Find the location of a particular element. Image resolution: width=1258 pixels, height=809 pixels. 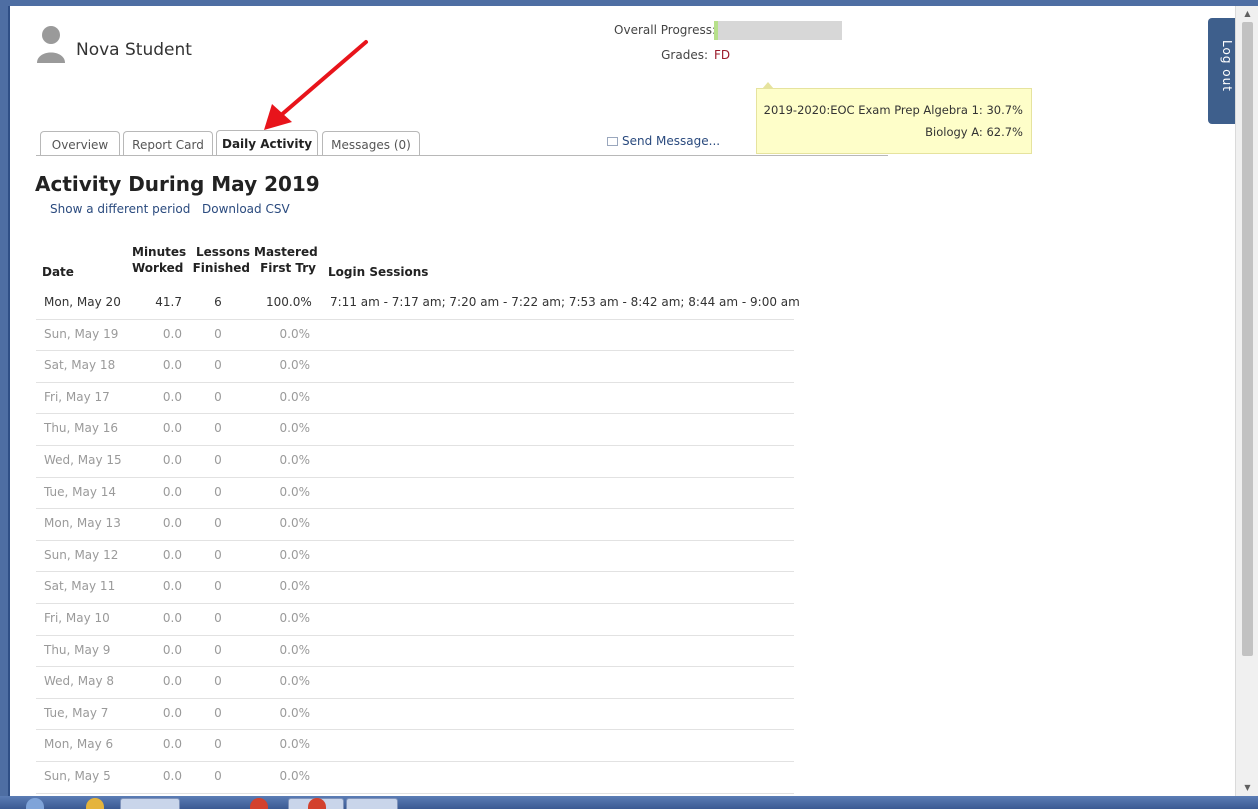

overall-progress-fill is located at coordinates (716, 30).